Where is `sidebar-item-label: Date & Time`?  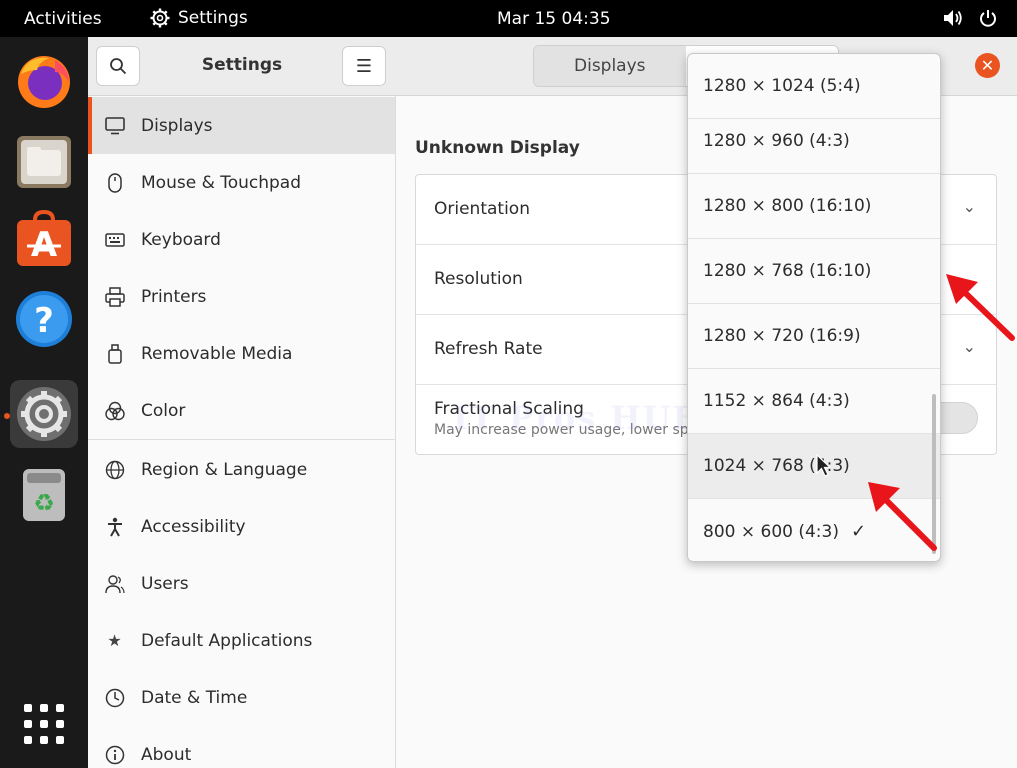 sidebar-item-label: Date & Time is located at coordinates (194, 697).